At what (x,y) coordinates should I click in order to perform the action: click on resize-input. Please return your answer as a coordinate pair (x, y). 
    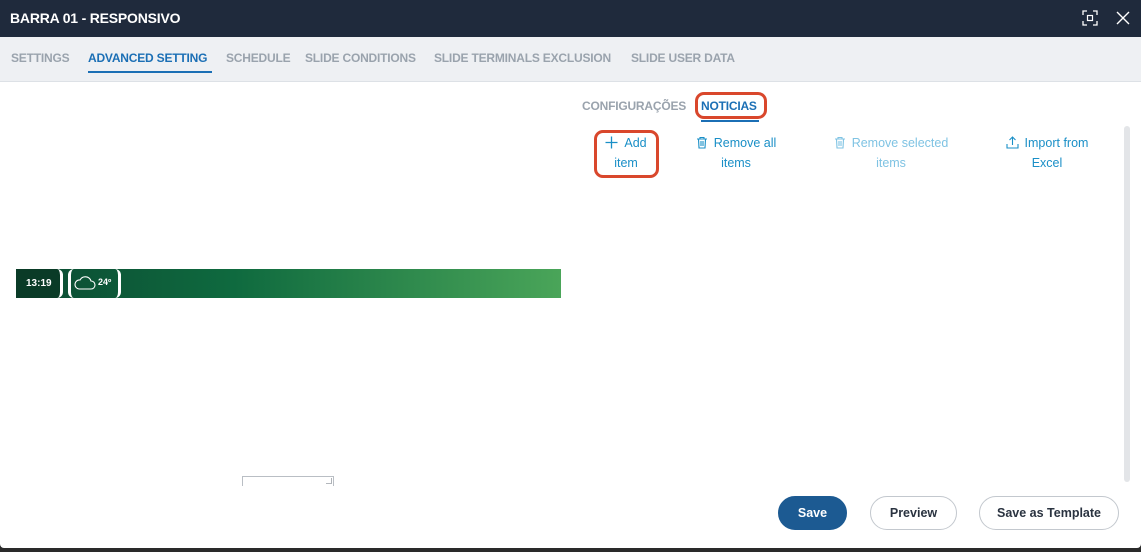
    Looking at the image, I should click on (288, 481).